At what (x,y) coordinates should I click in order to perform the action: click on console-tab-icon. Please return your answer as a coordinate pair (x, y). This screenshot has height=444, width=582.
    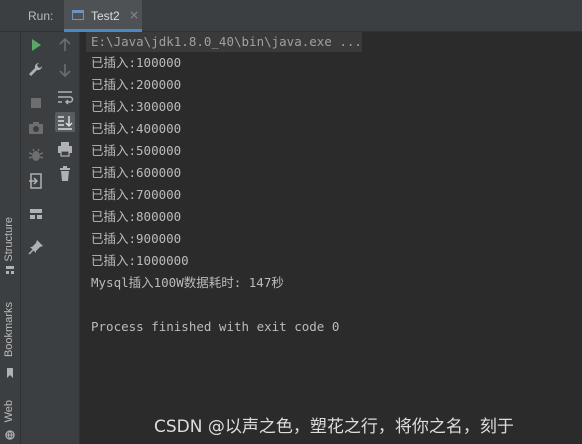
    Looking at the image, I should click on (78, 15).